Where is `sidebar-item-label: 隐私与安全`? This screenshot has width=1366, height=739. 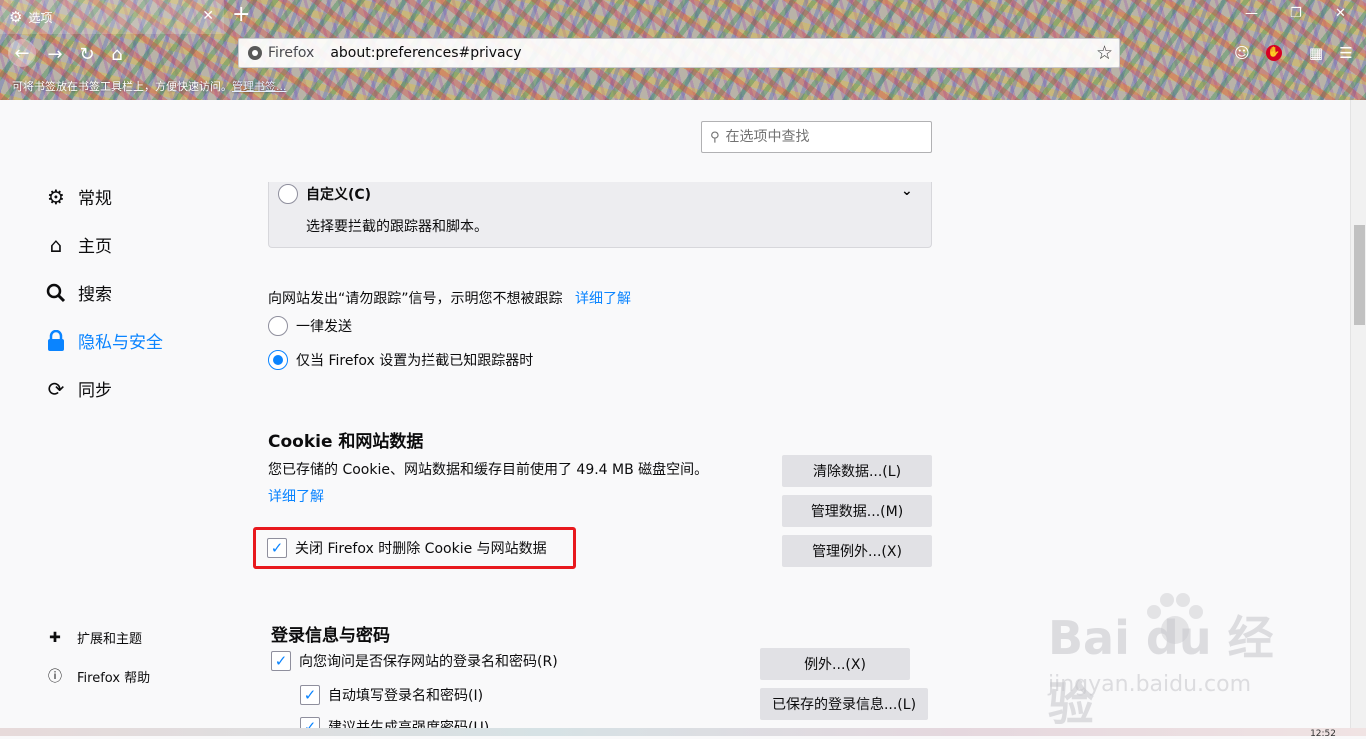 sidebar-item-label: 隐私与安全 is located at coordinates (120, 343).